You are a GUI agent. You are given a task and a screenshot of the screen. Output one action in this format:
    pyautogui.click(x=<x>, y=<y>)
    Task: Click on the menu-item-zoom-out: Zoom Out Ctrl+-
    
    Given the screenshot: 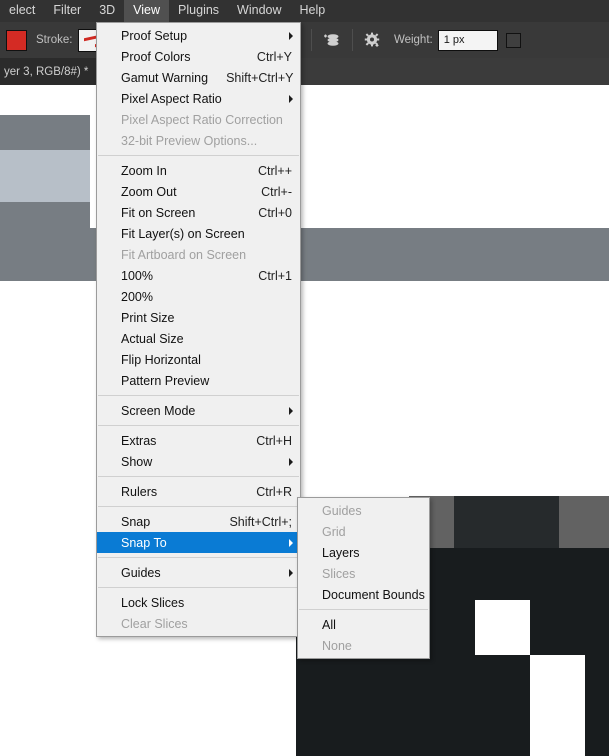 What is the action you would take?
    pyautogui.click(x=198, y=191)
    